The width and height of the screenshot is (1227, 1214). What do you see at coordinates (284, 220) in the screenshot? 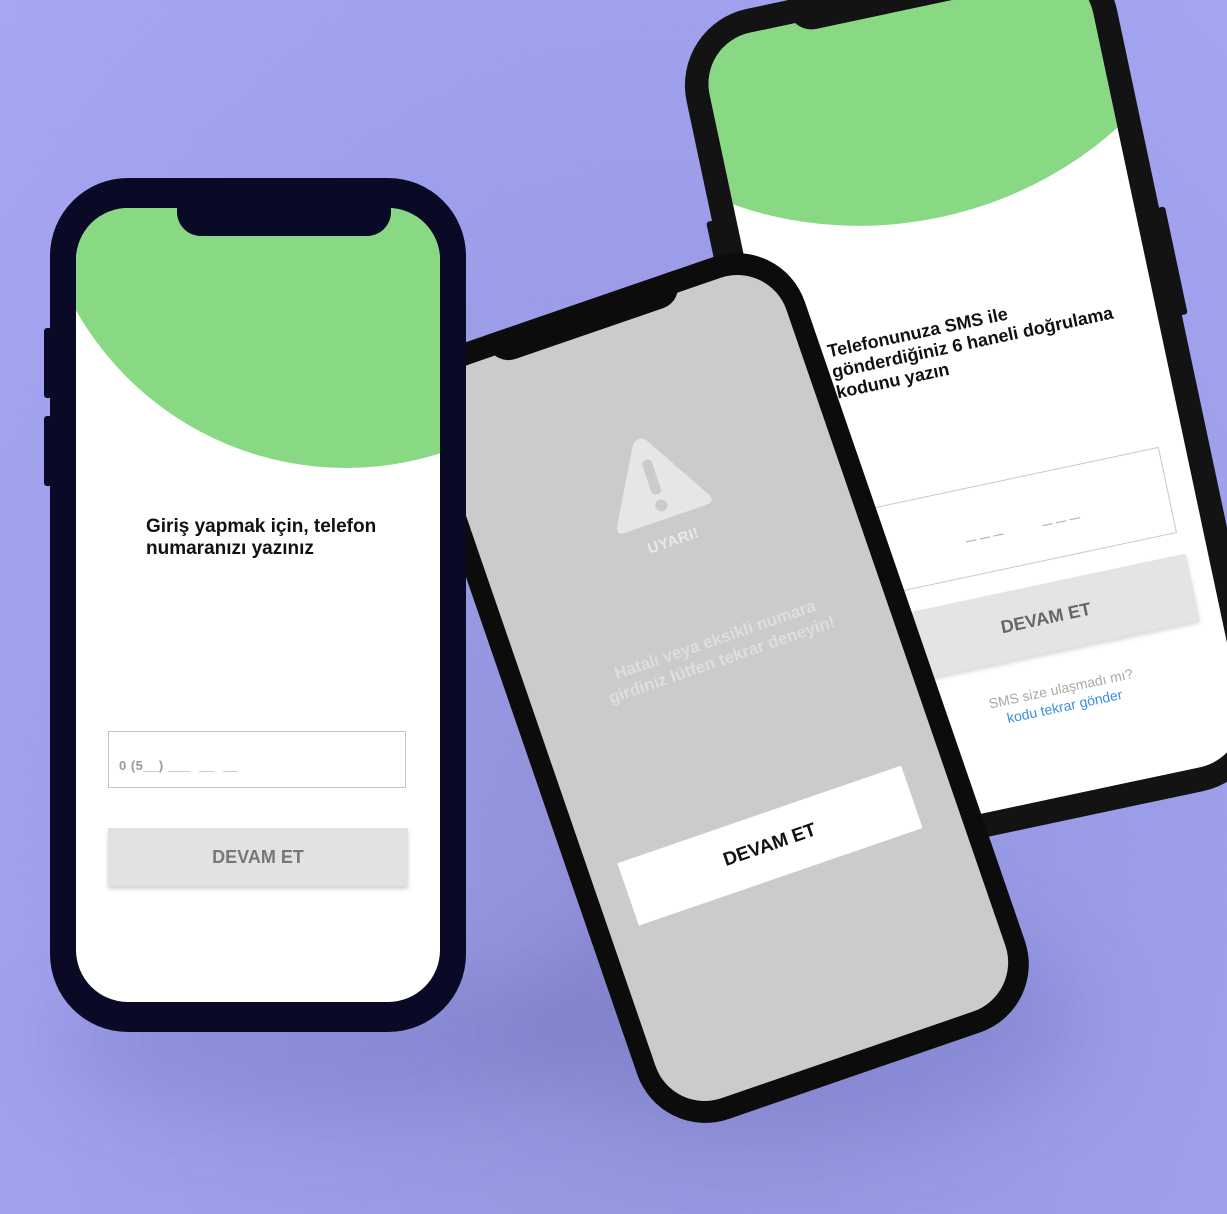
I see `phone-notch` at bounding box center [284, 220].